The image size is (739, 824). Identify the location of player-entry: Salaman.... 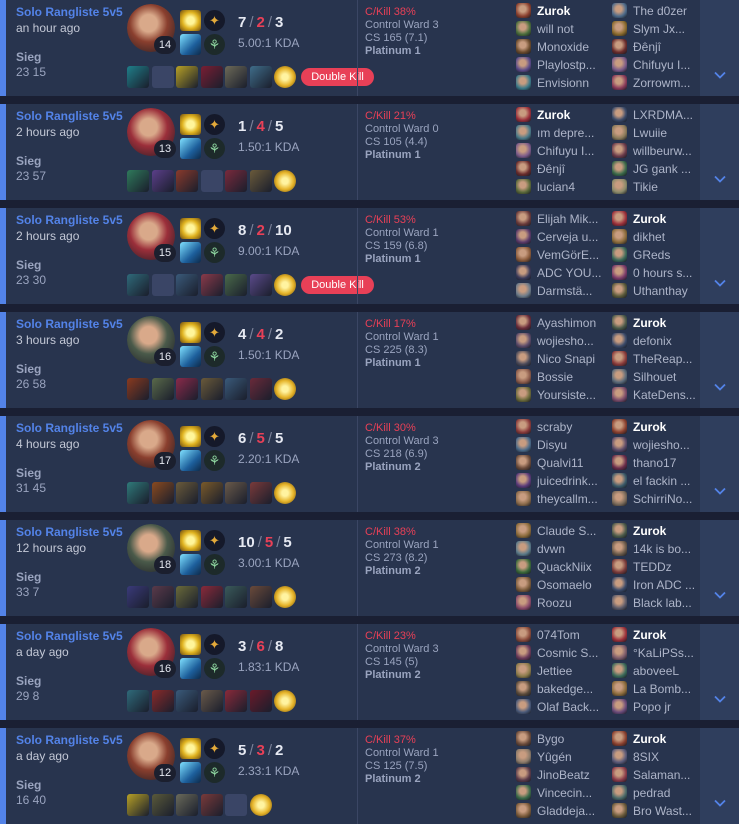
(658, 775).